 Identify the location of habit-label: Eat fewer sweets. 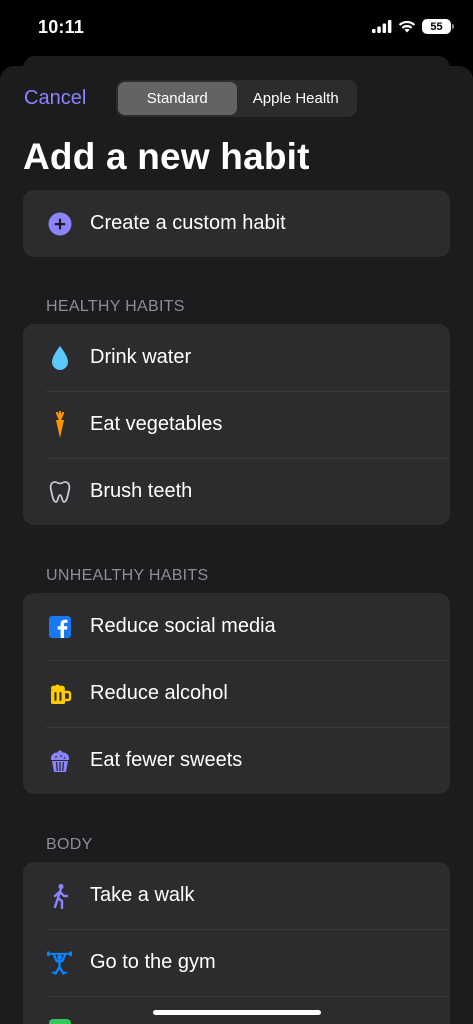
(166, 760).